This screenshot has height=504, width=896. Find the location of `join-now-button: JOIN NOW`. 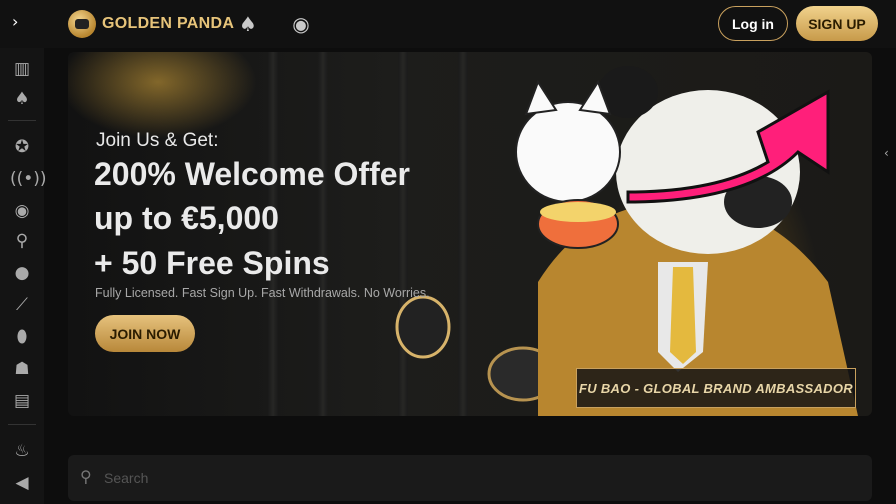

join-now-button: JOIN NOW is located at coordinates (145, 333).